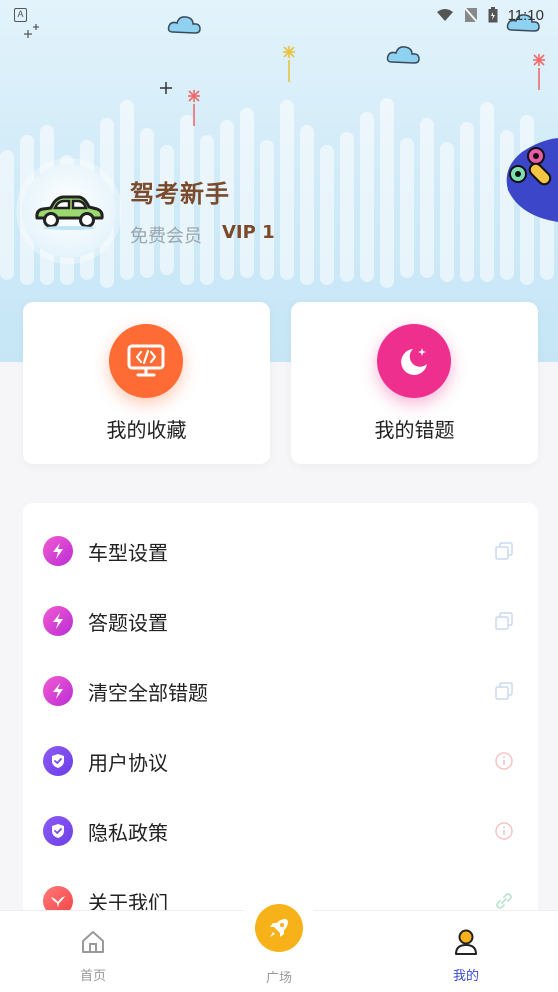  I want to click on menu-item-clear-wrong-questions: 清空全部错题, so click(280, 691).